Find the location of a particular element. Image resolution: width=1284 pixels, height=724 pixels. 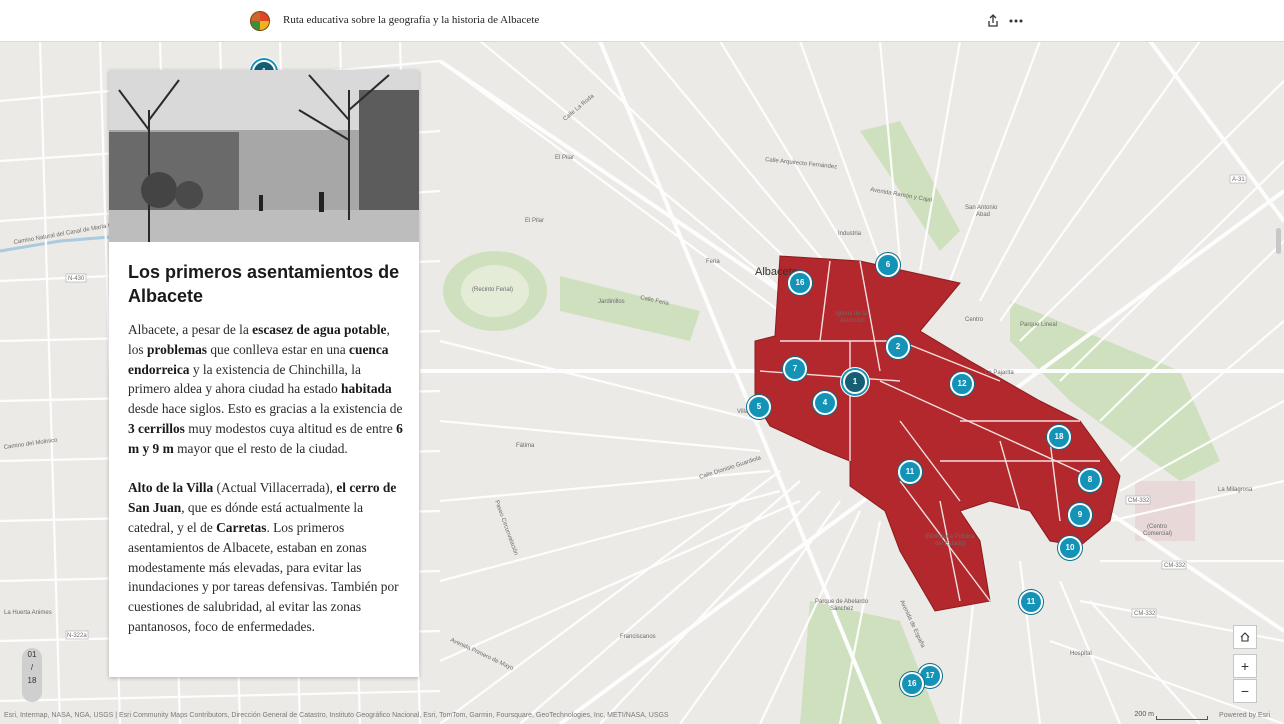

route-marker-5: 5 is located at coordinates (759, 407).